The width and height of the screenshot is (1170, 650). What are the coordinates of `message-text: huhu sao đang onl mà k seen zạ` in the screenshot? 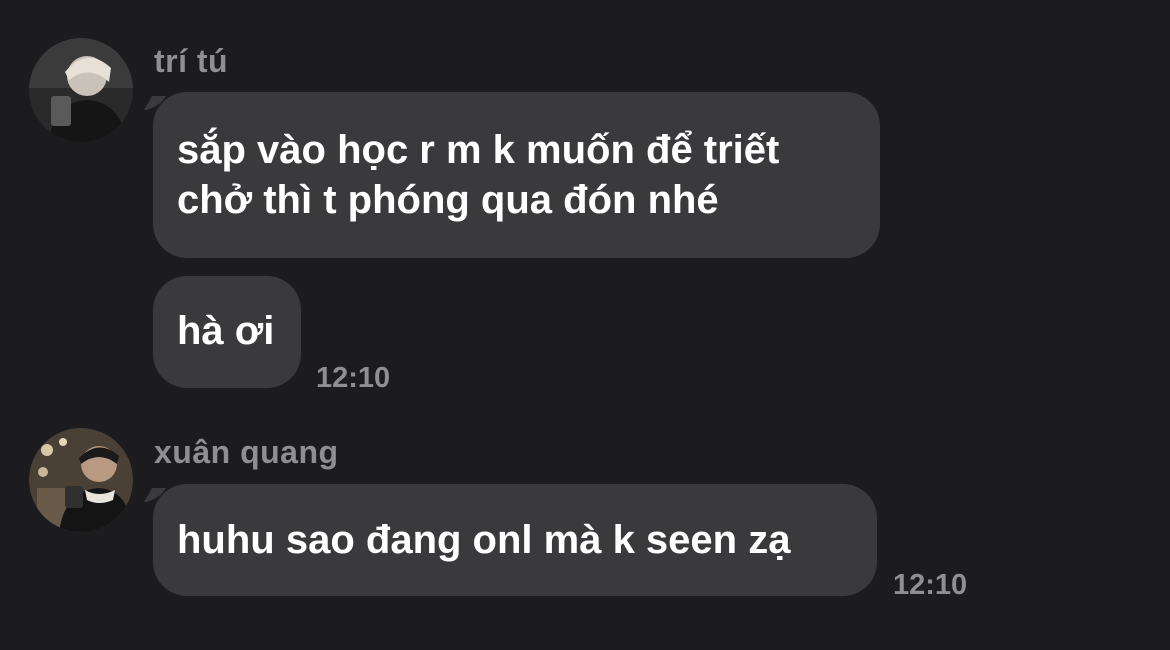 It's located at (484, 540).